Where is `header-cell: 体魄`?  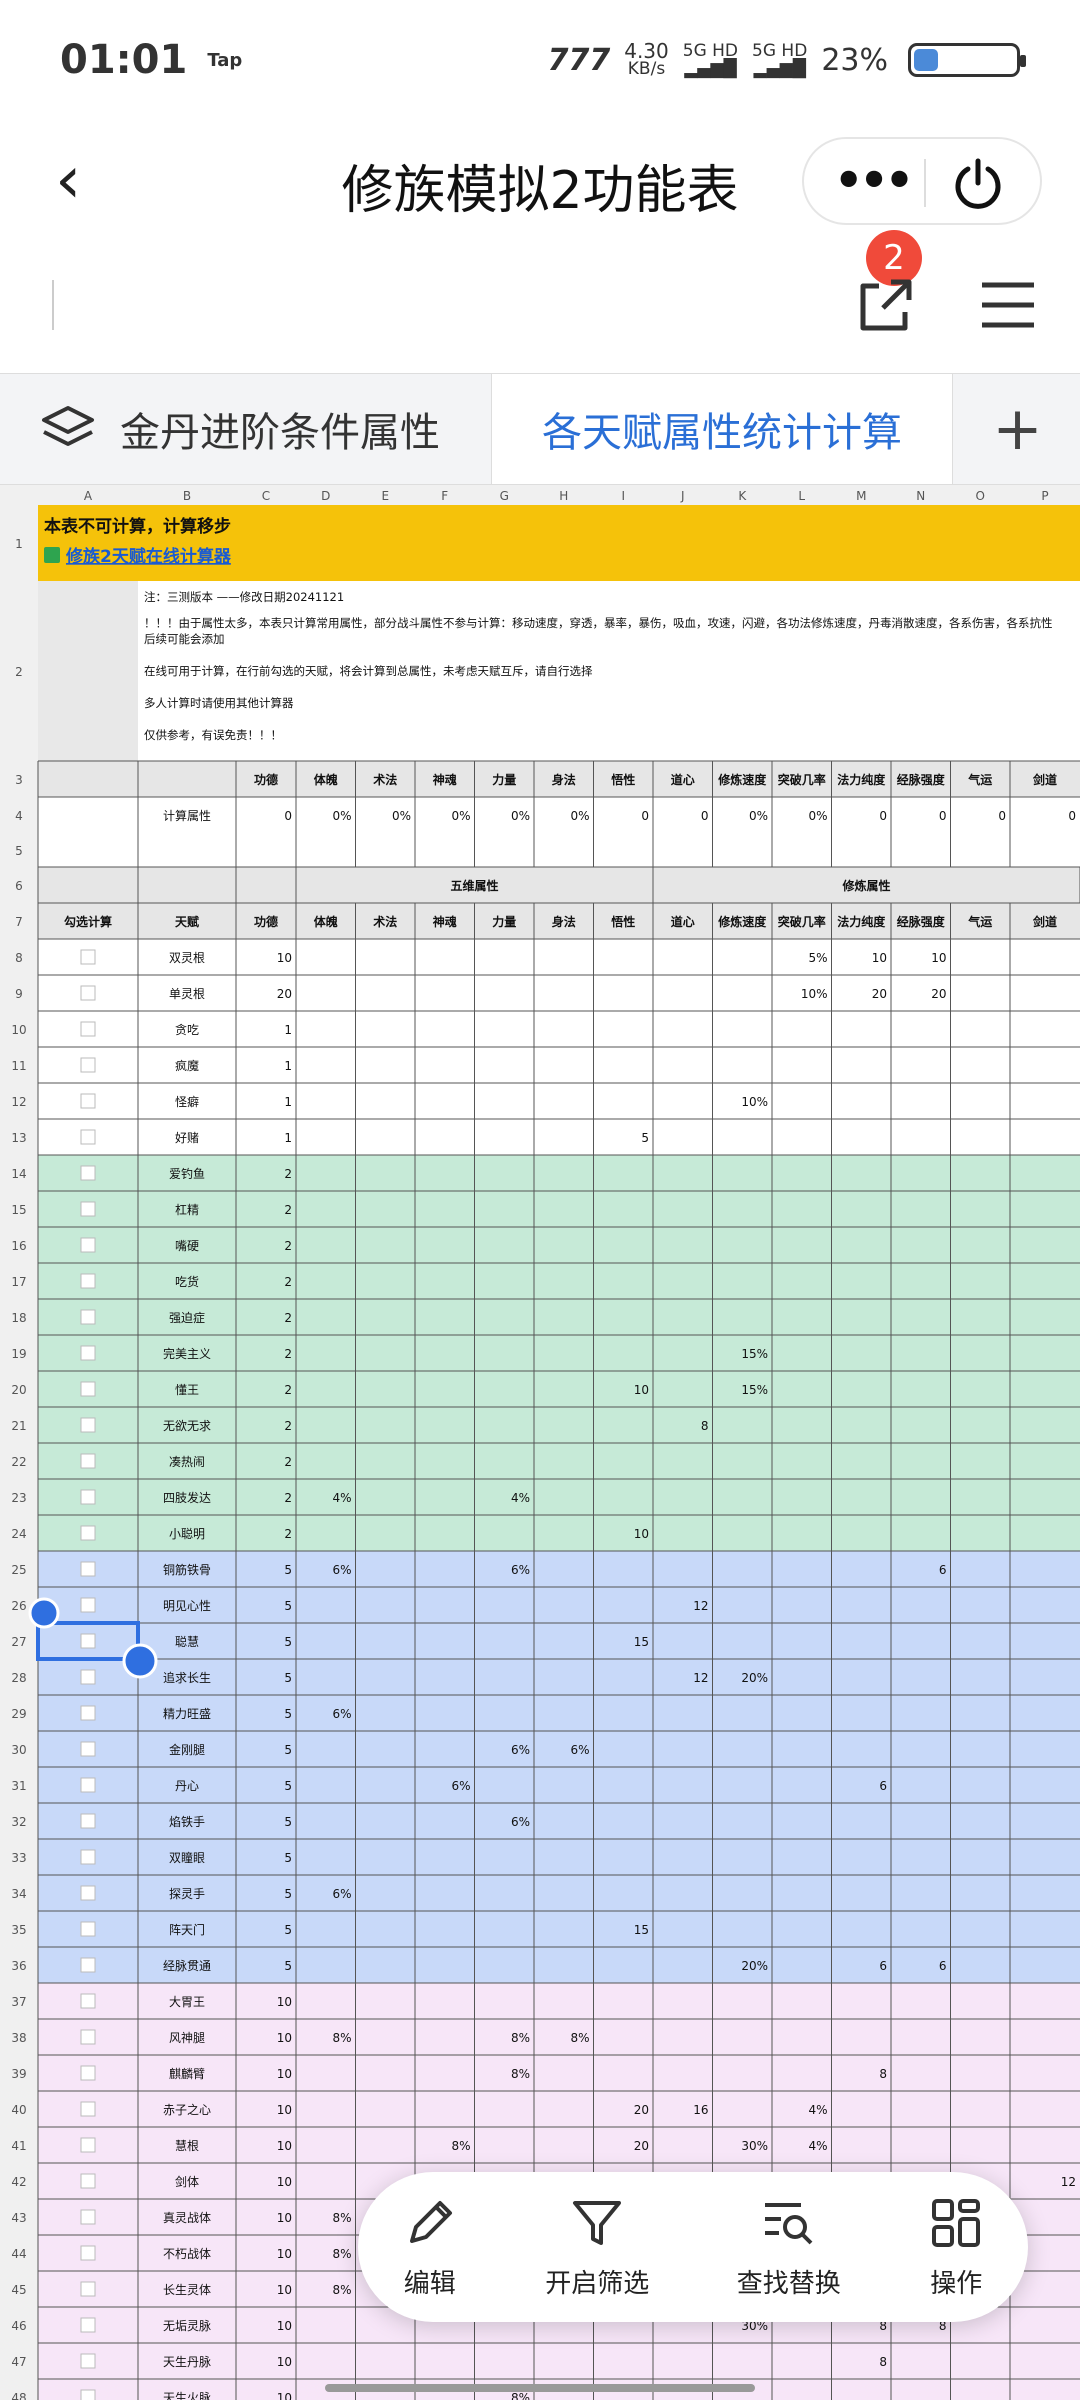 header-cell: 体魄 is located at coordinates (326, 921).